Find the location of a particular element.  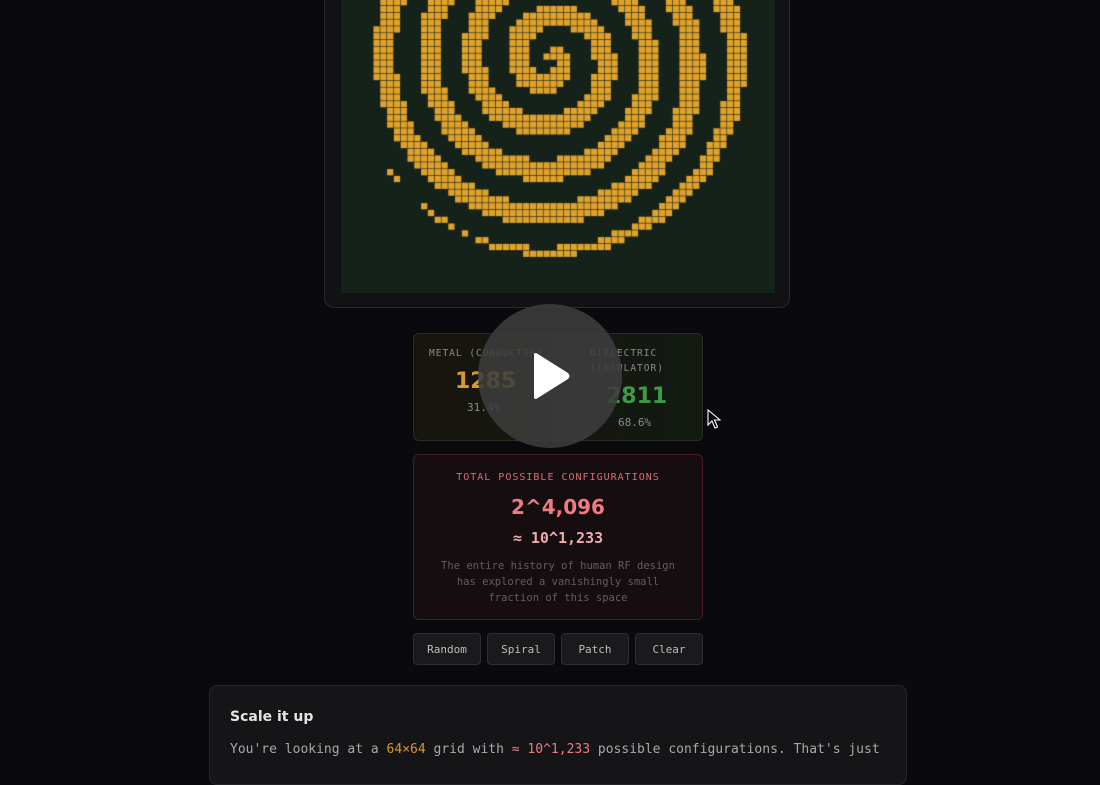

video-play-button is located at coordinates (550, 376).